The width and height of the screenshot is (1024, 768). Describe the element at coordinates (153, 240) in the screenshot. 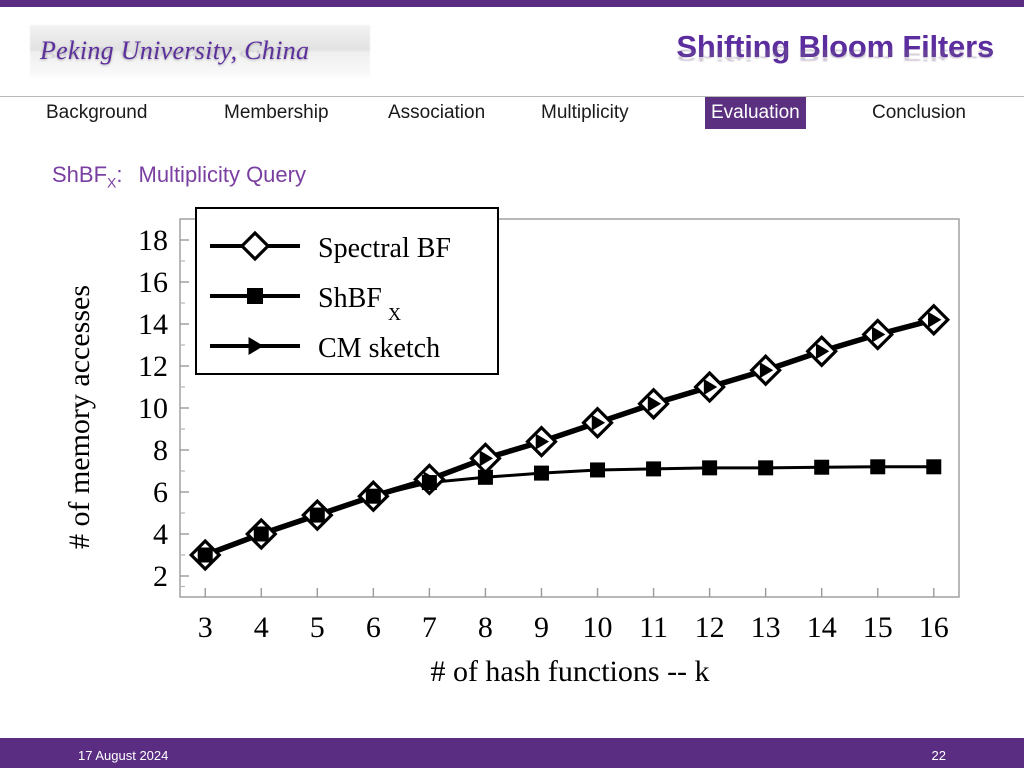

I see `chart-y-tick-label: 18` at that location.